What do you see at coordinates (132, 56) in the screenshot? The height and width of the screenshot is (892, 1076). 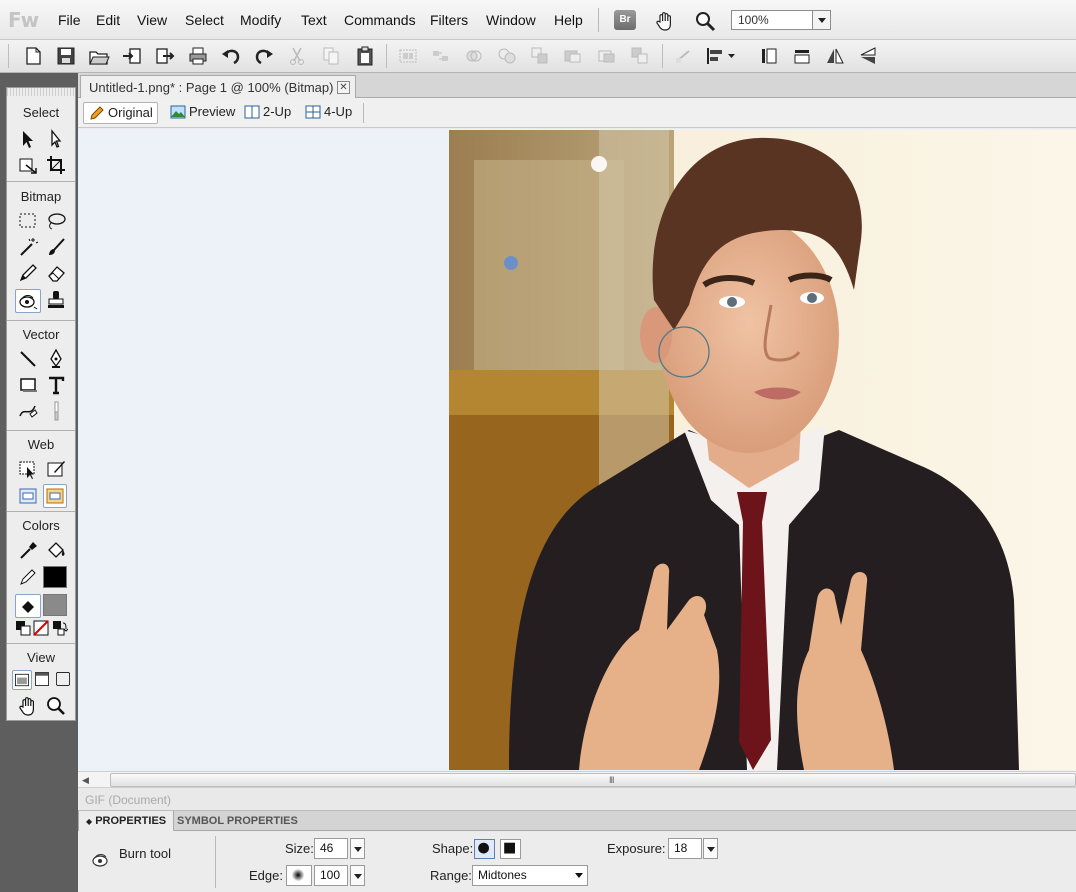 I see `import-icon` at bounding box center [132, 56].